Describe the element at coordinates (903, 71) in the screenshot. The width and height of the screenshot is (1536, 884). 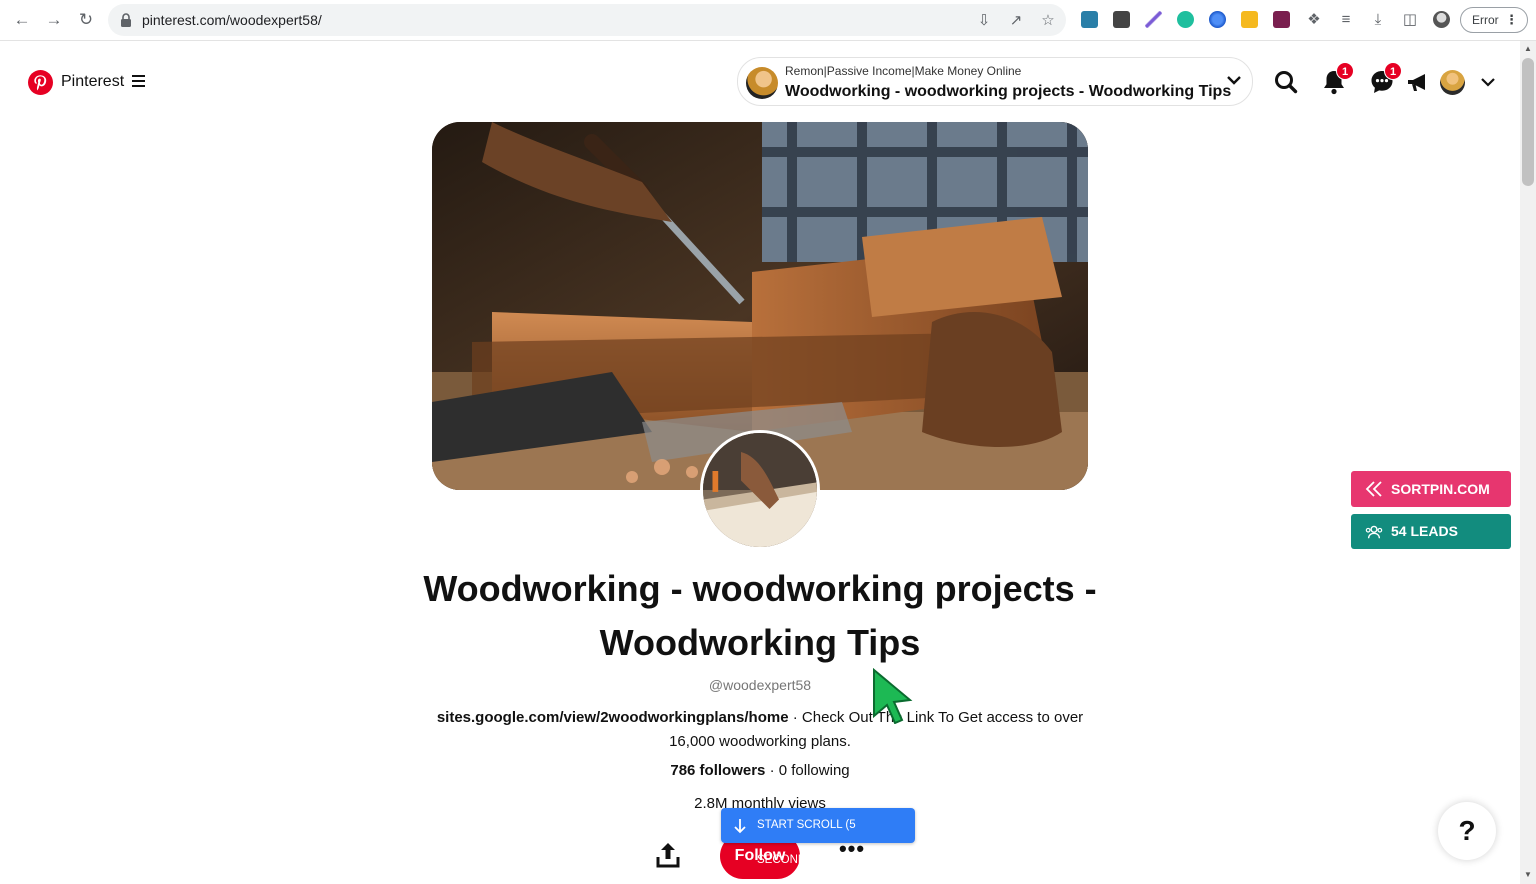
I see `account-subtitle: Remon|Passive Income|Make Money Online` at that location.